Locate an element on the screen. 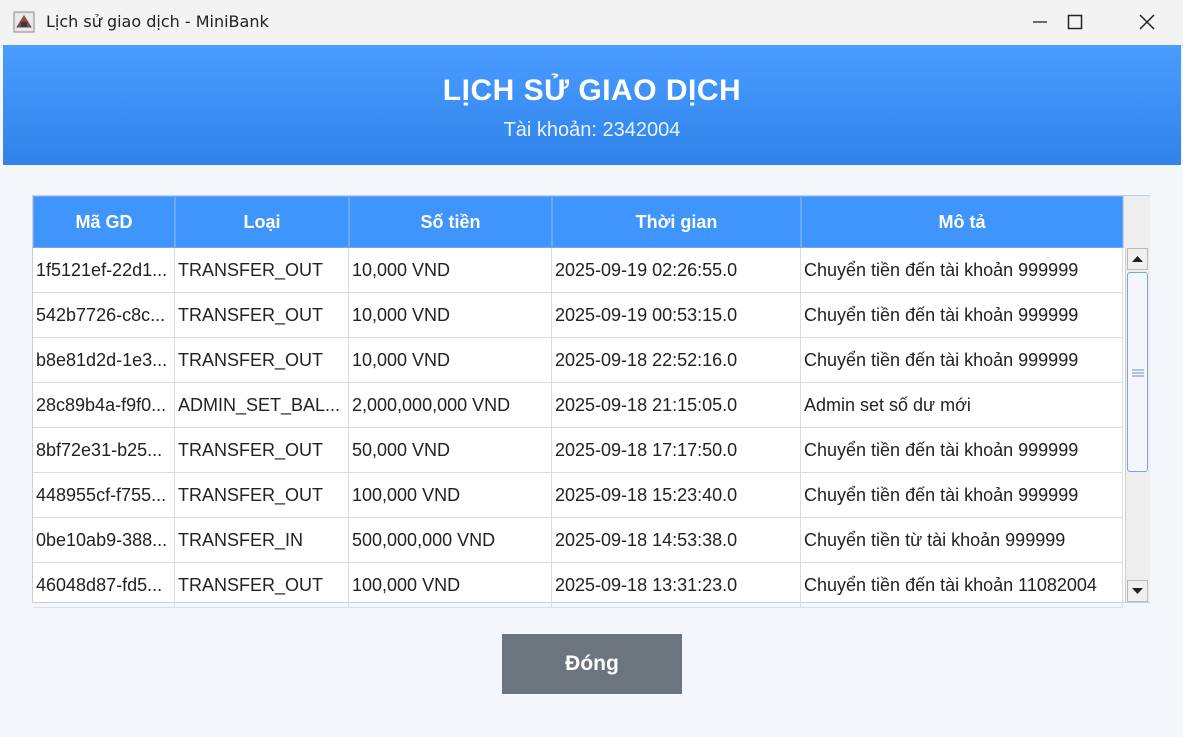 Image resolution: width=1183 pixels, height=737 pixels. close-icon is located at coordinates (1147, 22).